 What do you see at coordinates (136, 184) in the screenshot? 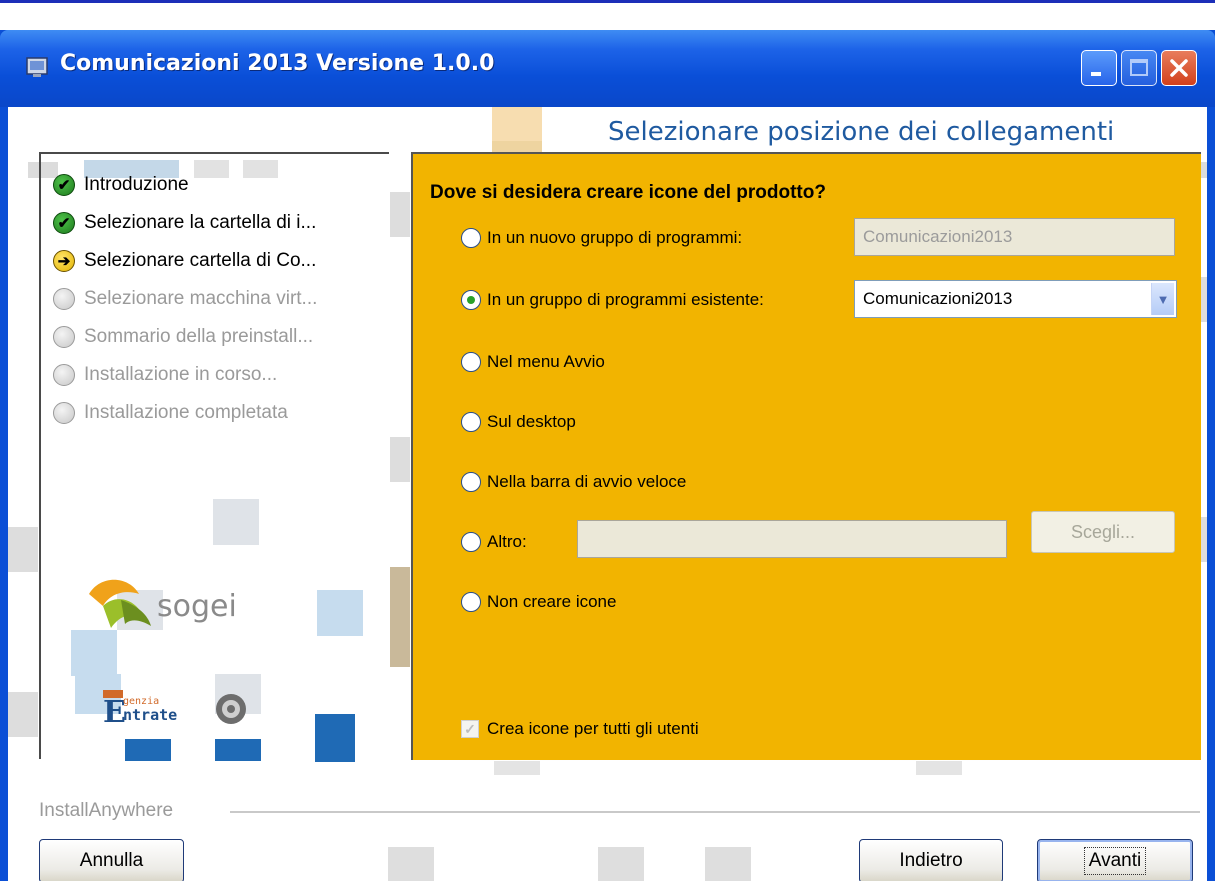
I see `step-label: Introduzione` at bounding box center [136, 184].